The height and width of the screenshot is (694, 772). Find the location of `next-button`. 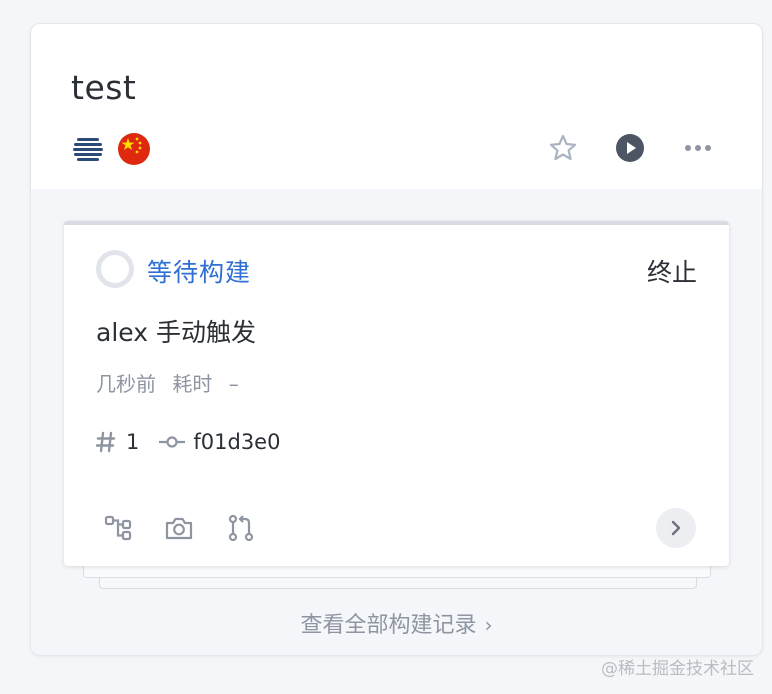

next-button is located at coordinates (676, 528).